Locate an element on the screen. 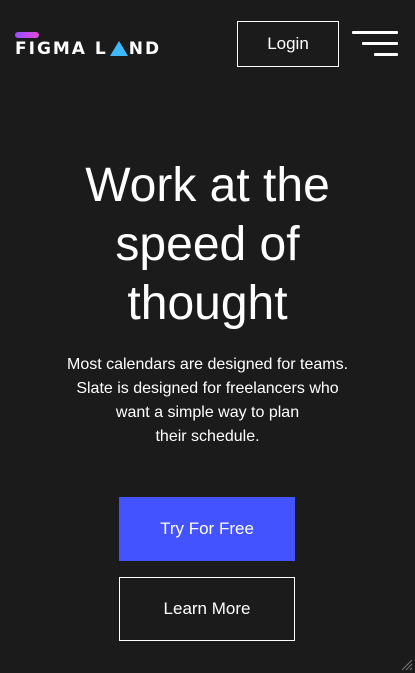  learn-more-button: Learn More is located at coordinates (207, 609).